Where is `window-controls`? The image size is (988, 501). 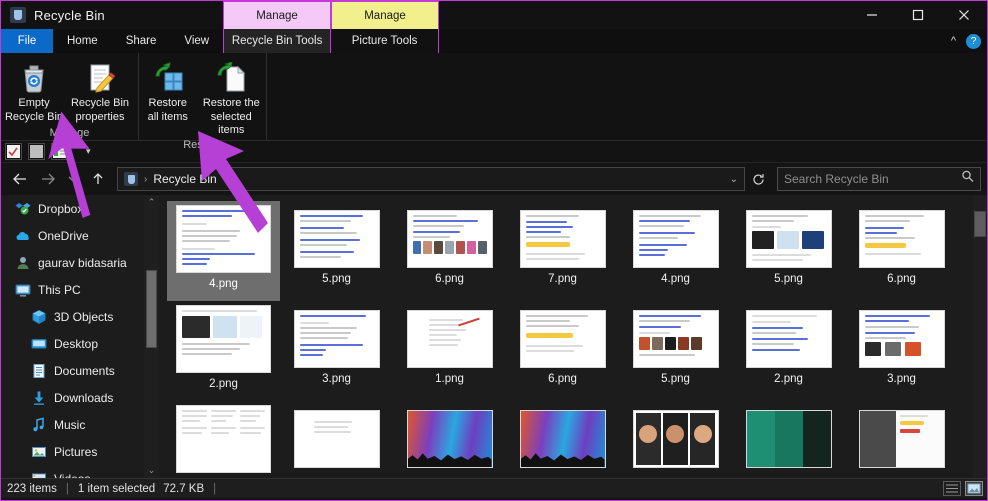 window-controls is located at coordinates (918, 15).